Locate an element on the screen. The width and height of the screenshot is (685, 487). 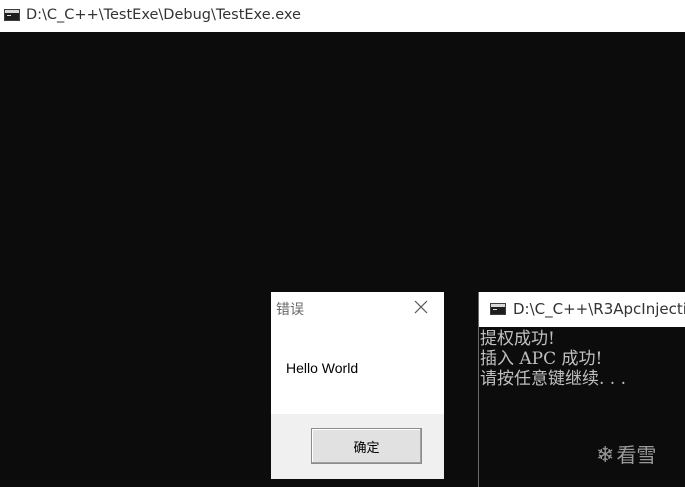
main-window-title: D:\C_C++\TestExe\Debug\TestExe.exe is located at coordinates (163, 15).